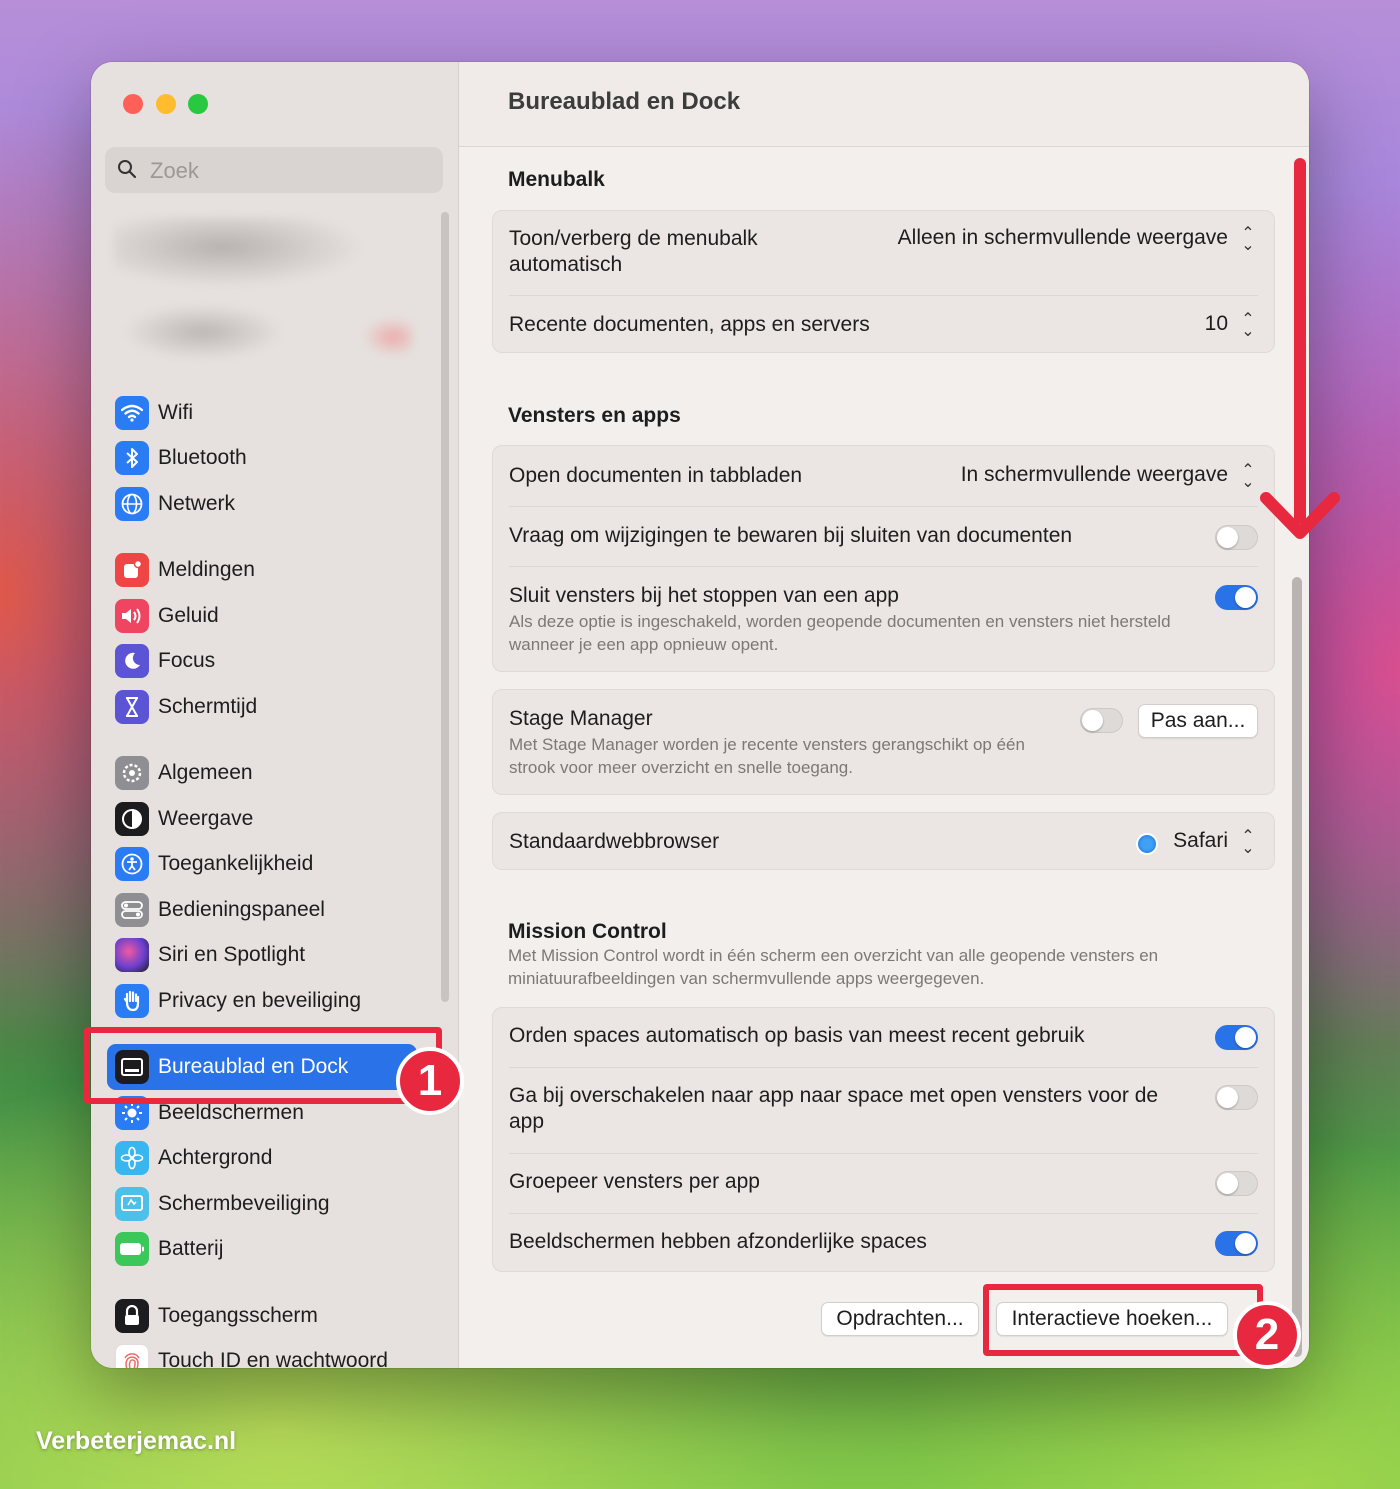 This screenshot has width=1400, height=1489. Describe the element at coordinates (275, 864) in the screenshot. I see `sidebar-item-toegankelijkheid: Toegankelijkheid` at that location.